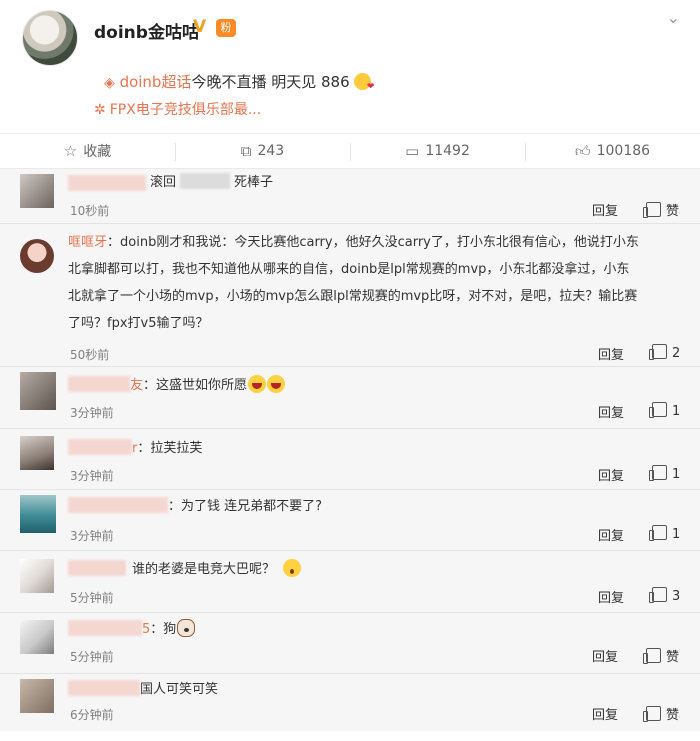 This screenshot has height=741, width=700. I want to click on comment-text-line: 了吗？fpx打v5输了吗？, so click(138, 323).